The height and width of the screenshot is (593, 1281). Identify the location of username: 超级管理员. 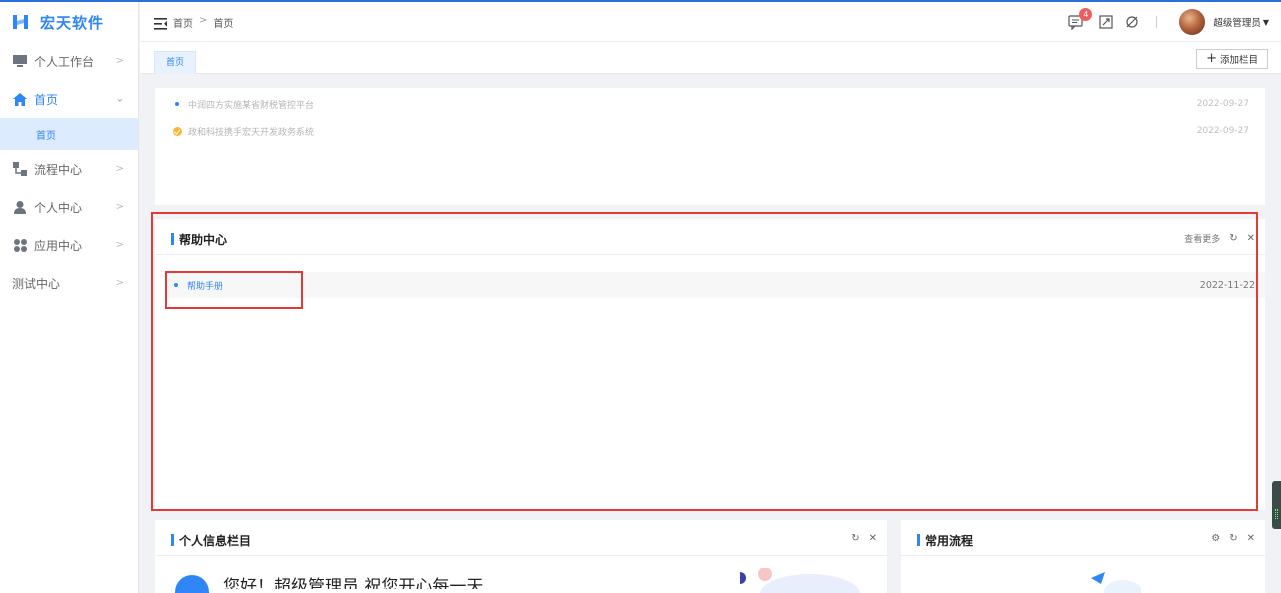
(1237, 22).